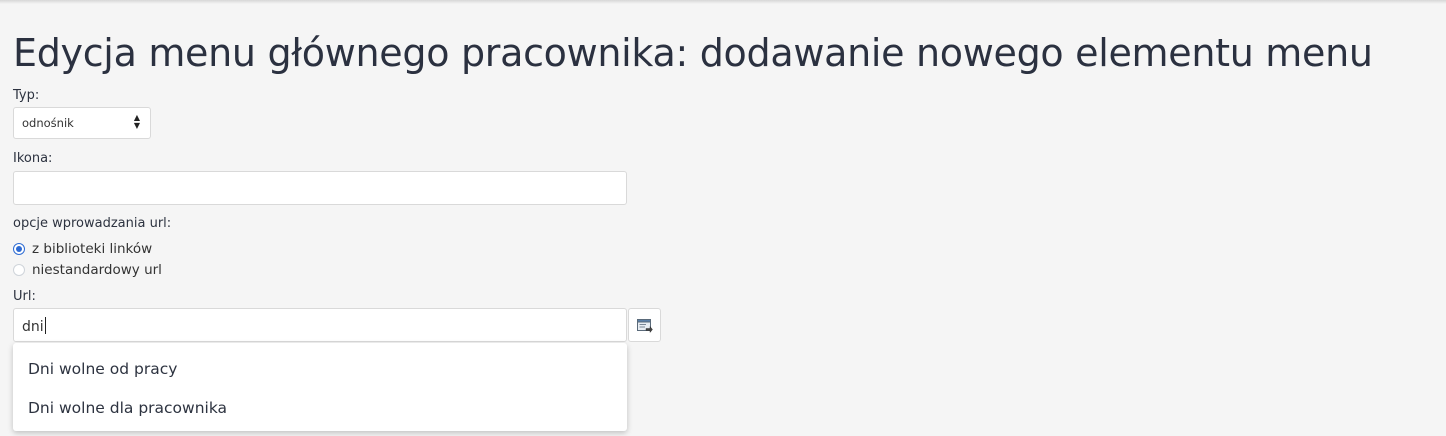 The image size is (1446, 436). I want to click on radio-button-unchecked, so click(19, 270).